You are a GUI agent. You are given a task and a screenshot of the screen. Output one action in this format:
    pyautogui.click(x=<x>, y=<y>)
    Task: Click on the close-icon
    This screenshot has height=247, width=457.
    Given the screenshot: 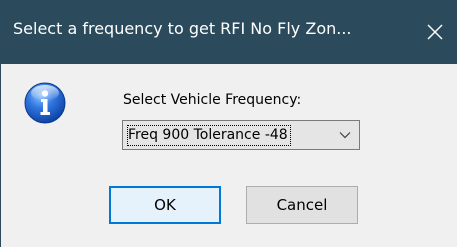 What is the action you would take?
    pyautogui.click(x=435, y=32)
    